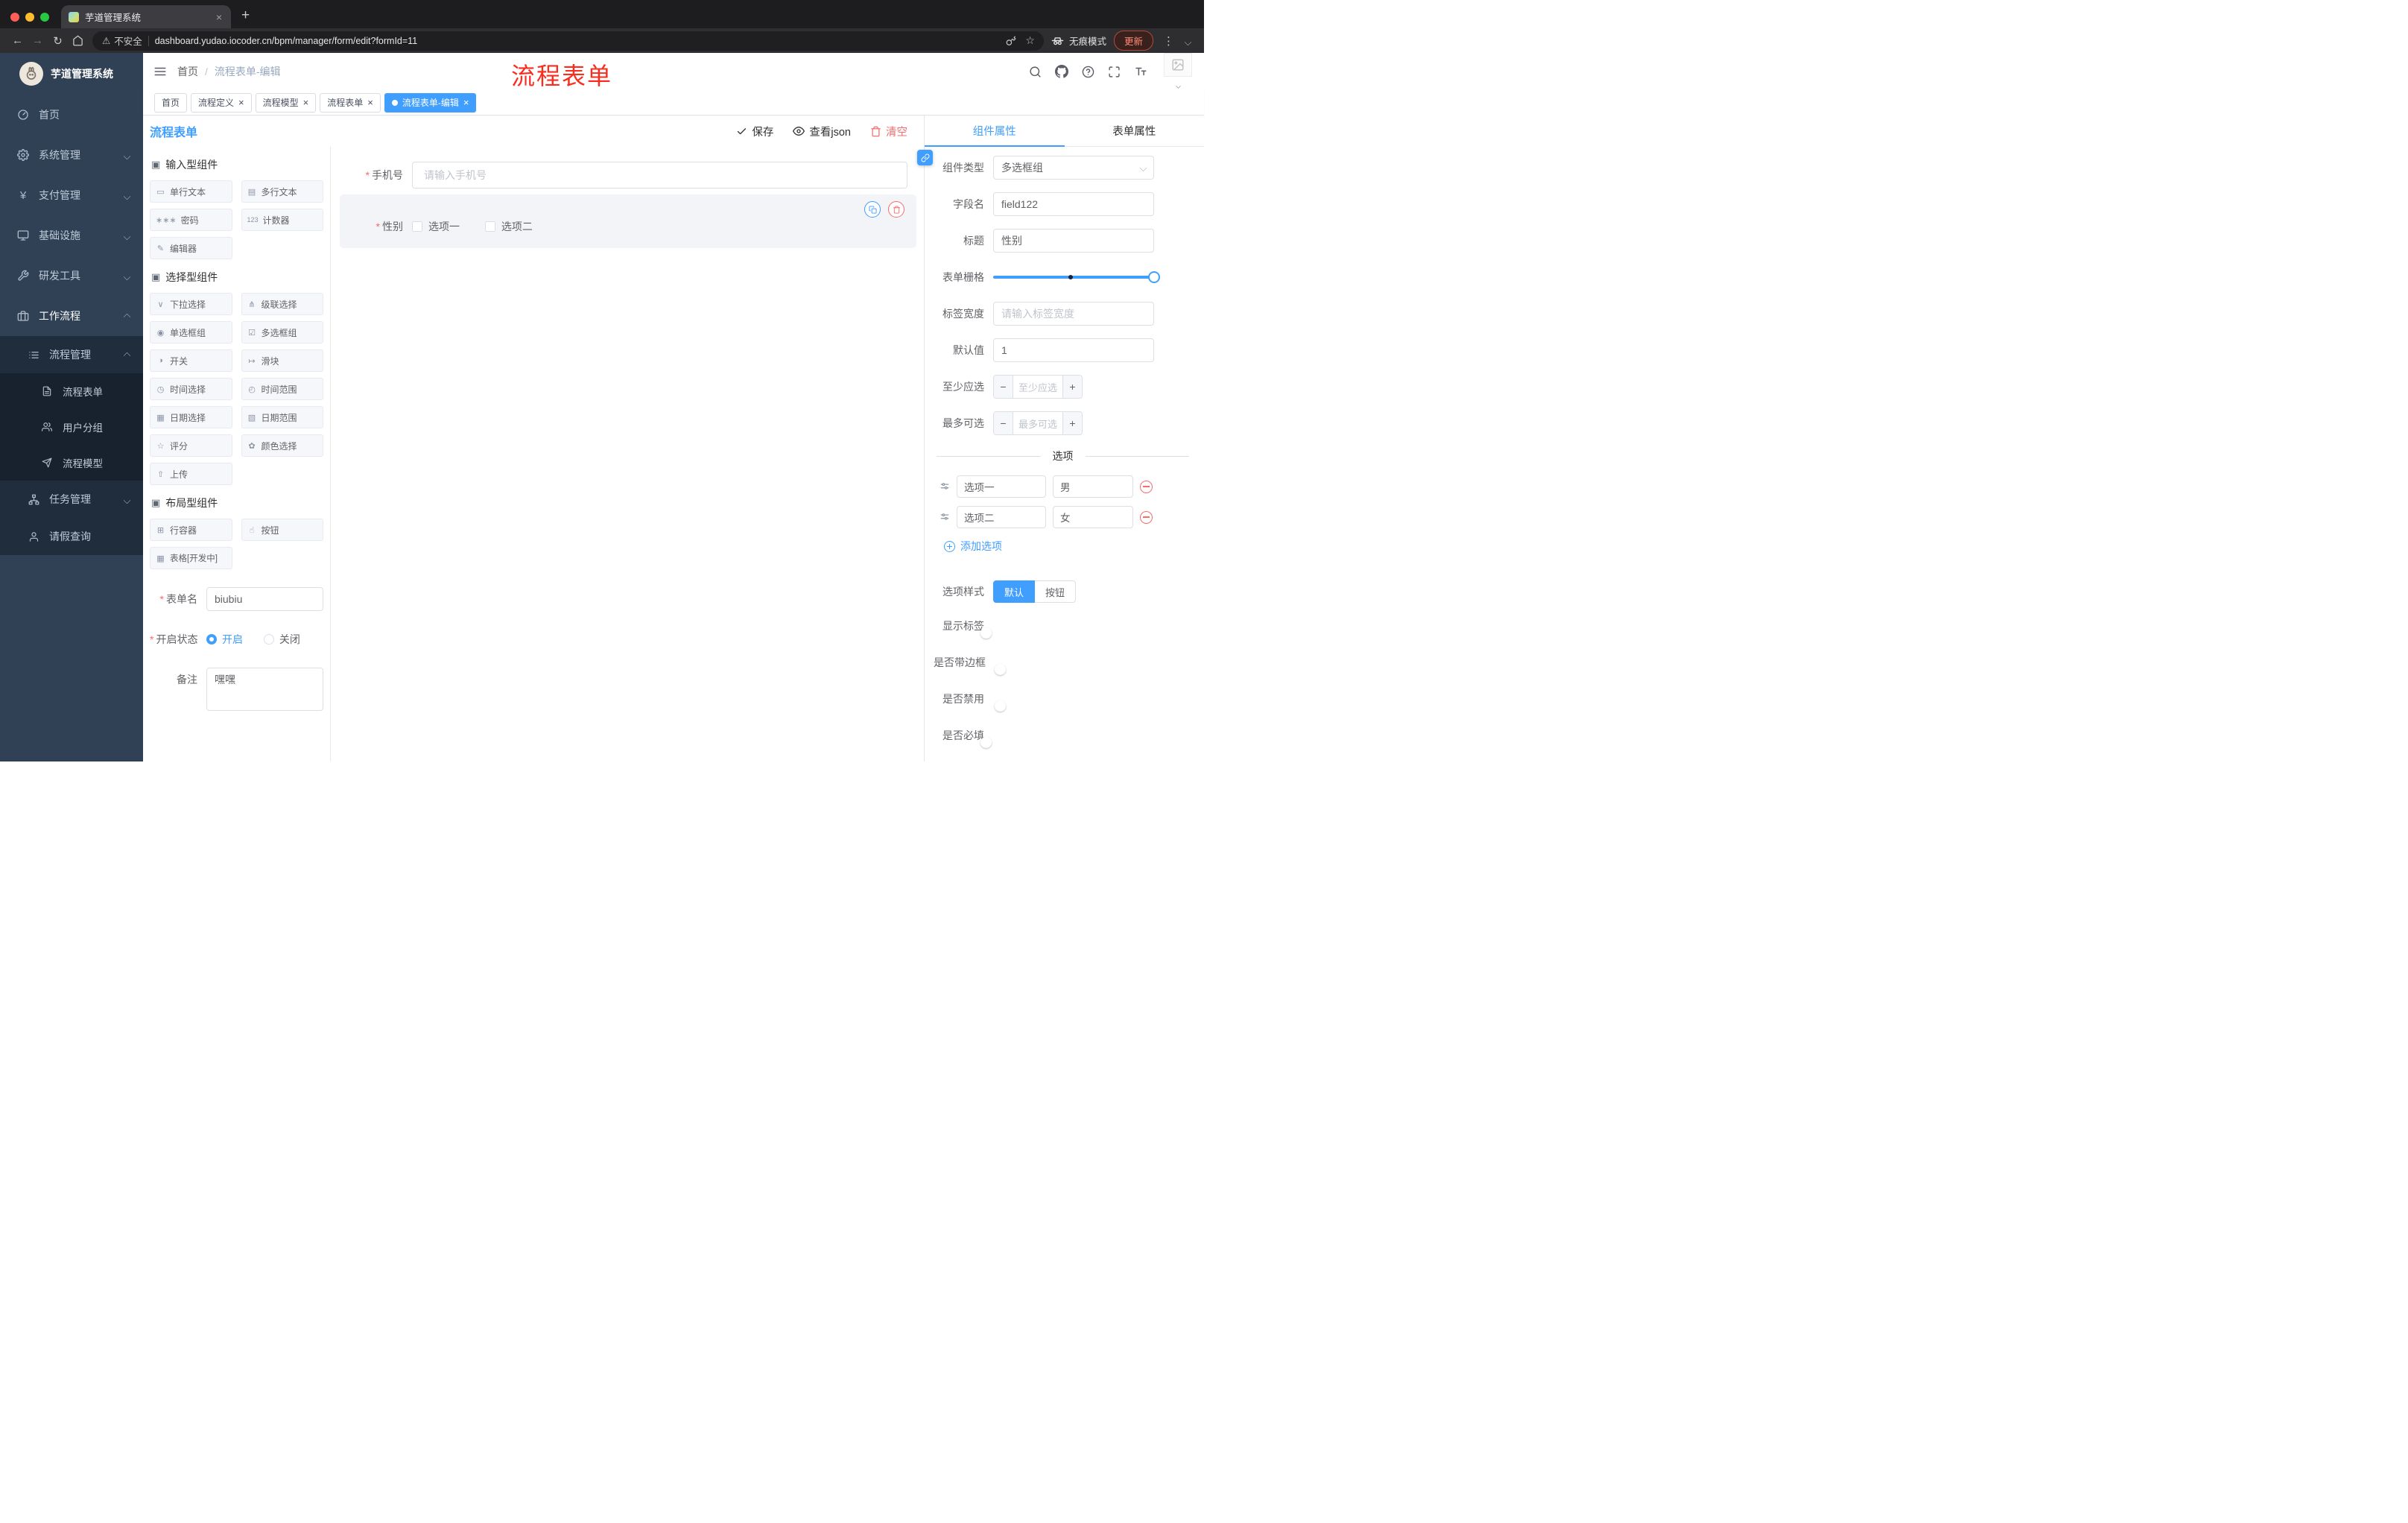  What do you see at coordinates (1154, 277) in the screenshot?
I see `slider-handle` at bounding box center [1154, 277].